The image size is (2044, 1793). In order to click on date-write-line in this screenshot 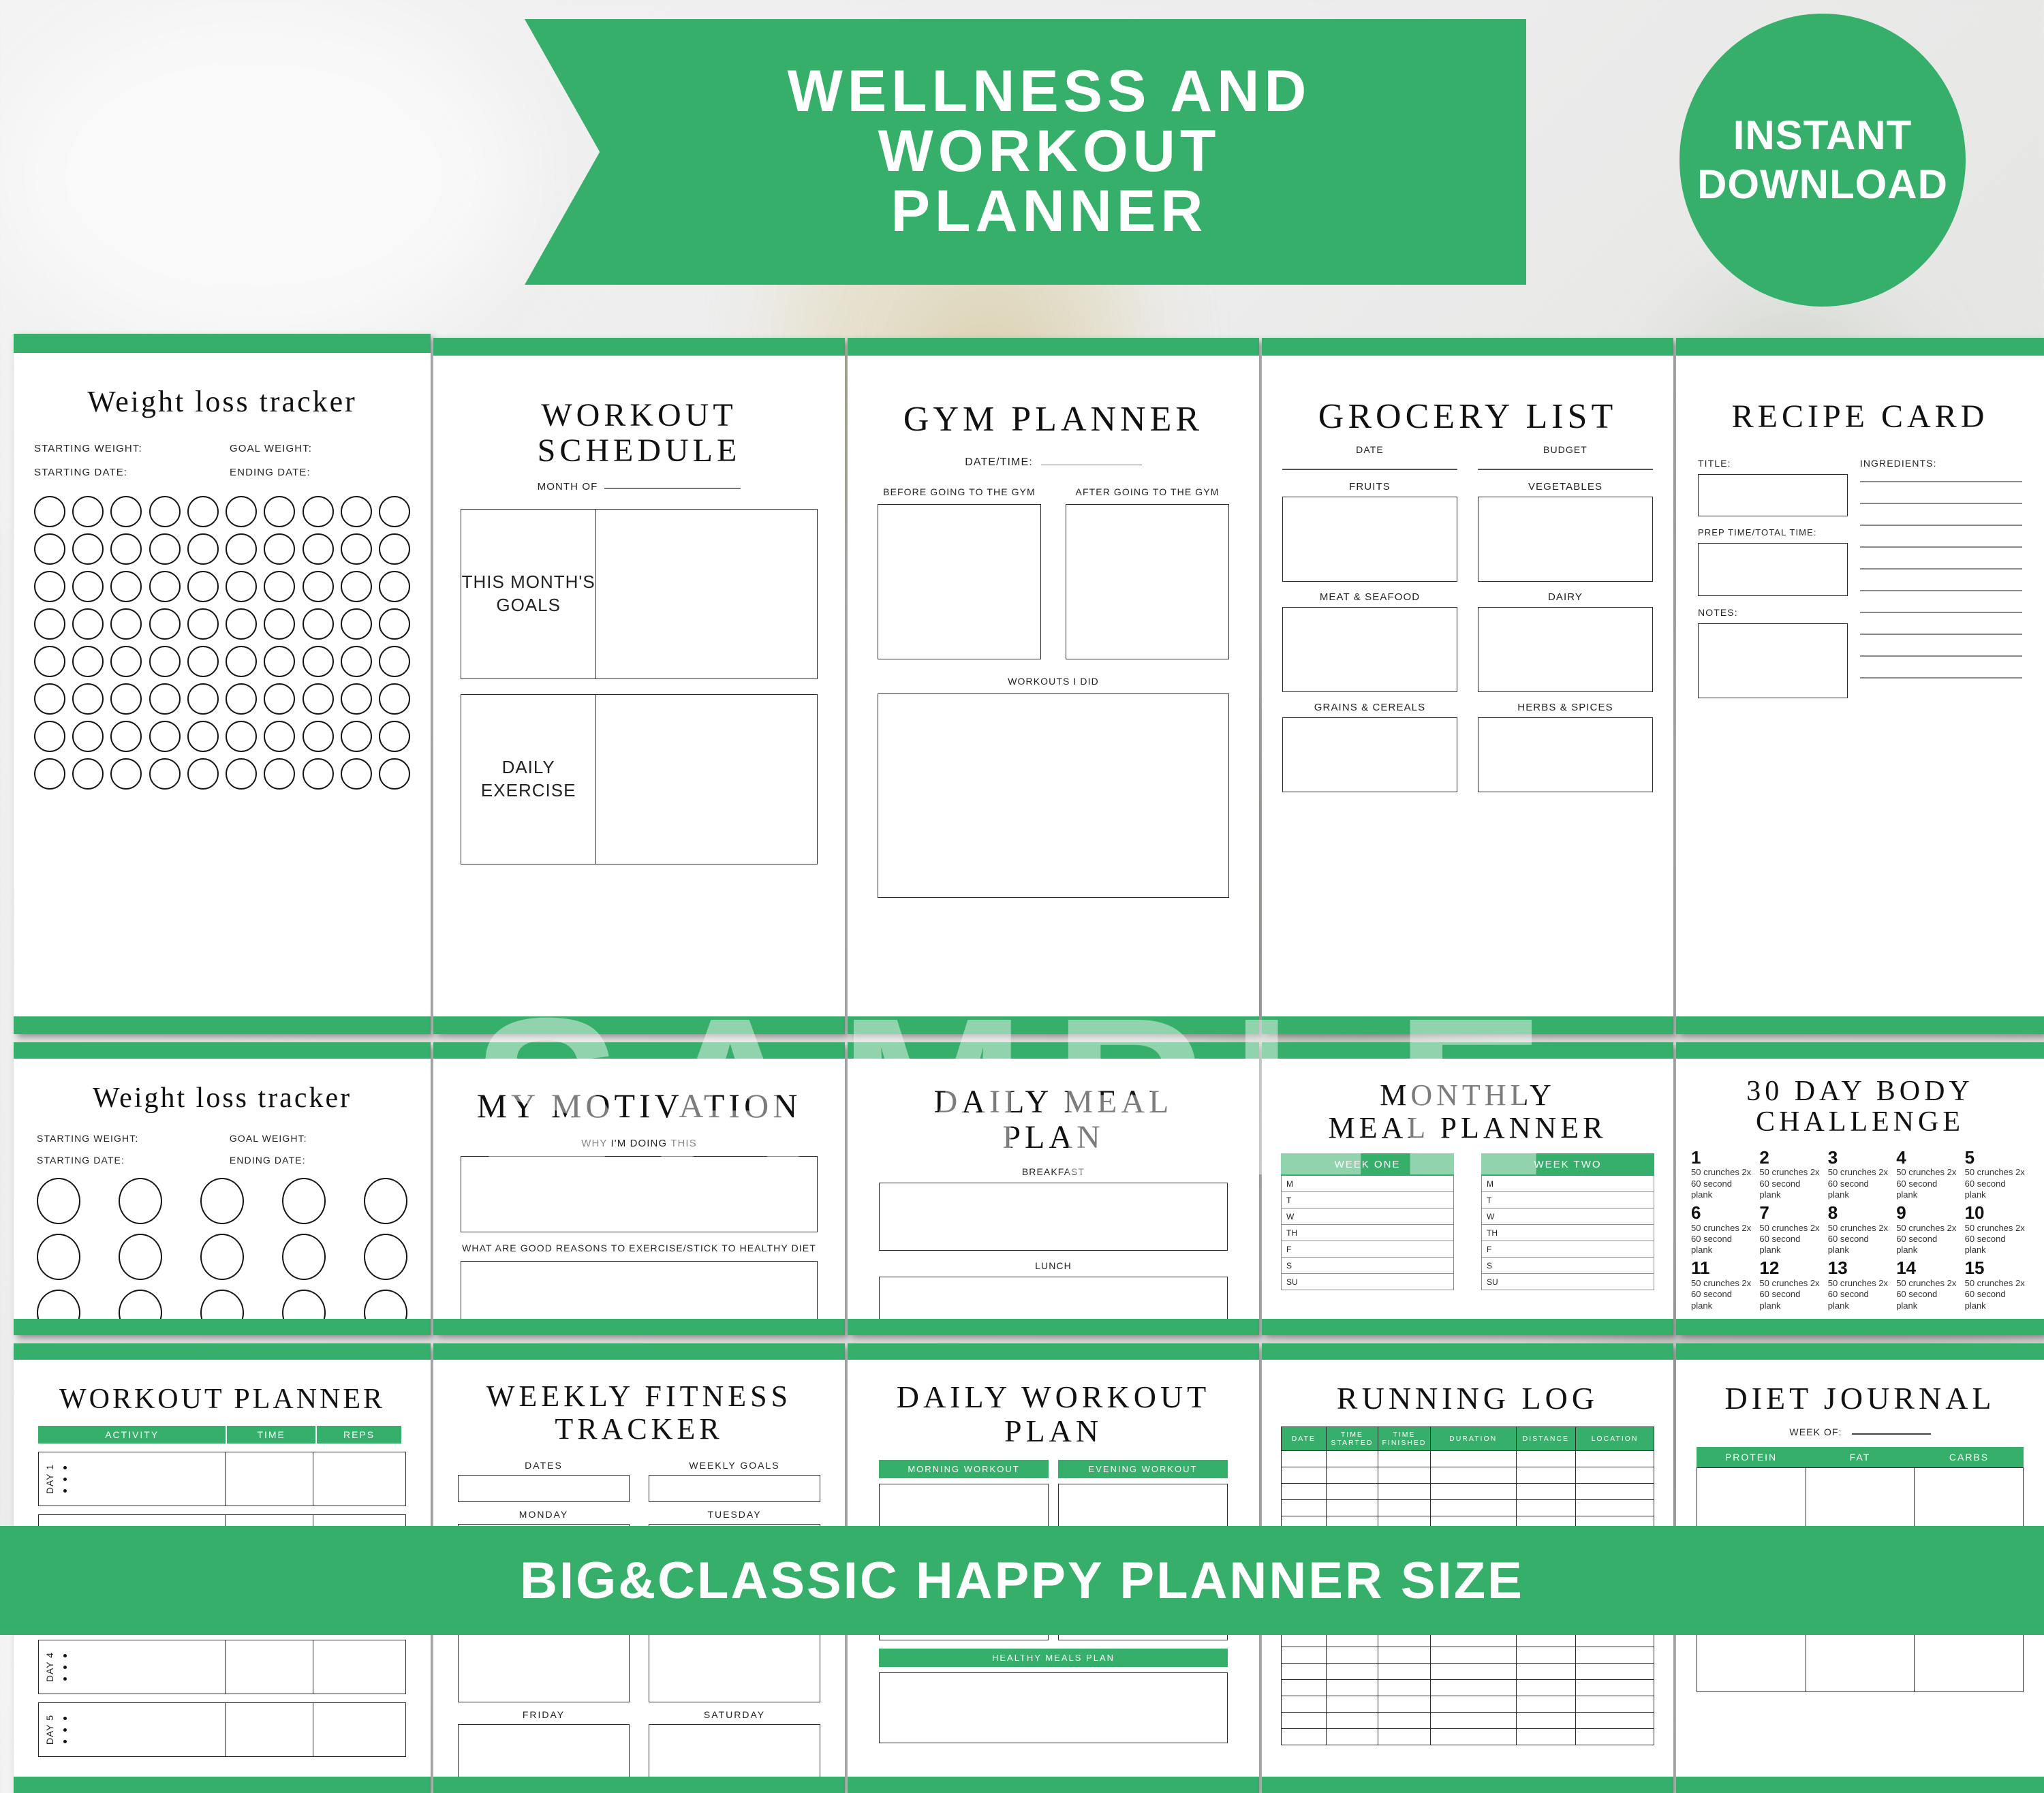, I will do `click(1369, 469)`.